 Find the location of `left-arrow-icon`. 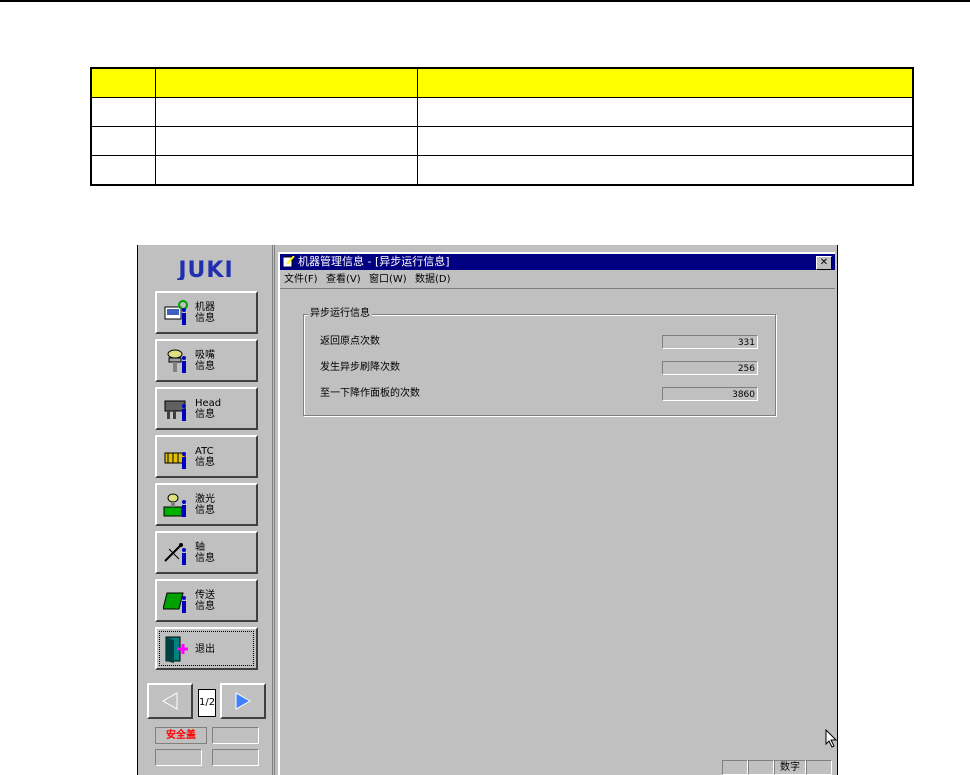

left-arrow-icon is located at coordinates (169, 701).